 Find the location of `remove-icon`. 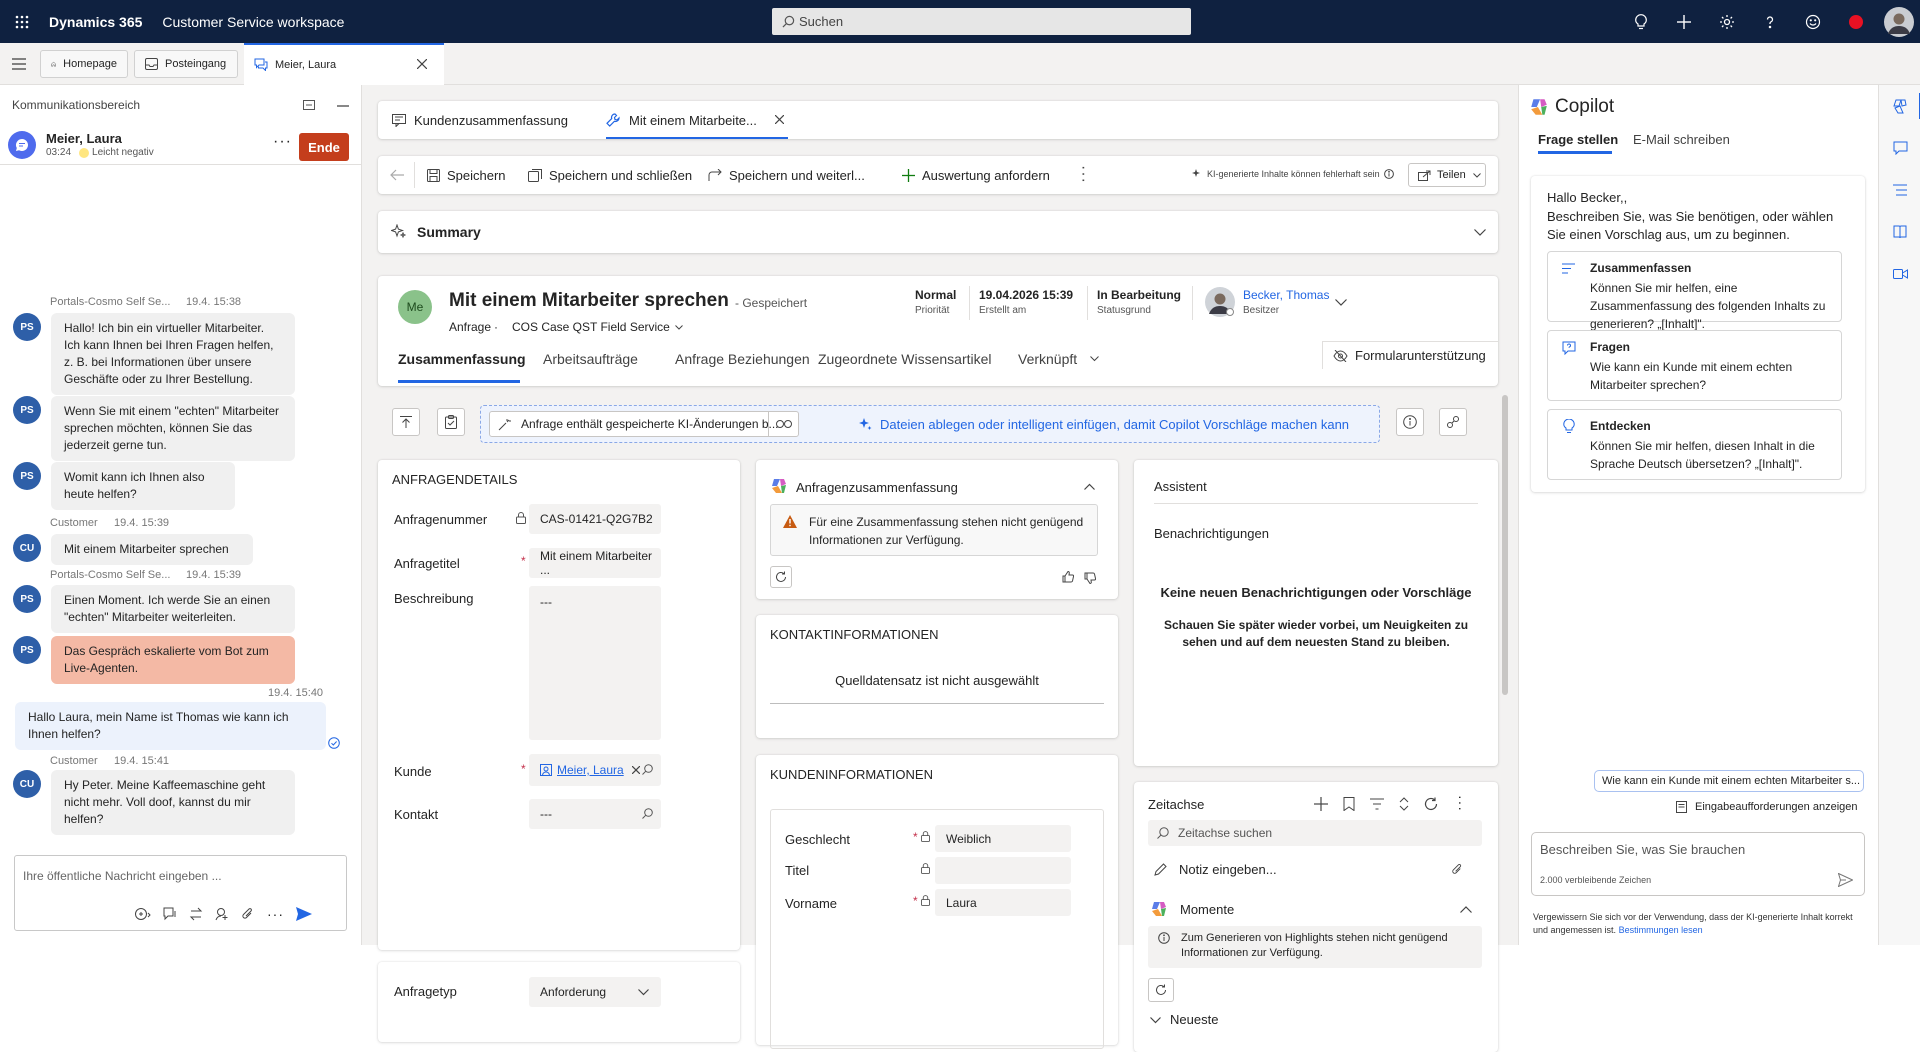

remove-icon is located at coordinates (635, 770).